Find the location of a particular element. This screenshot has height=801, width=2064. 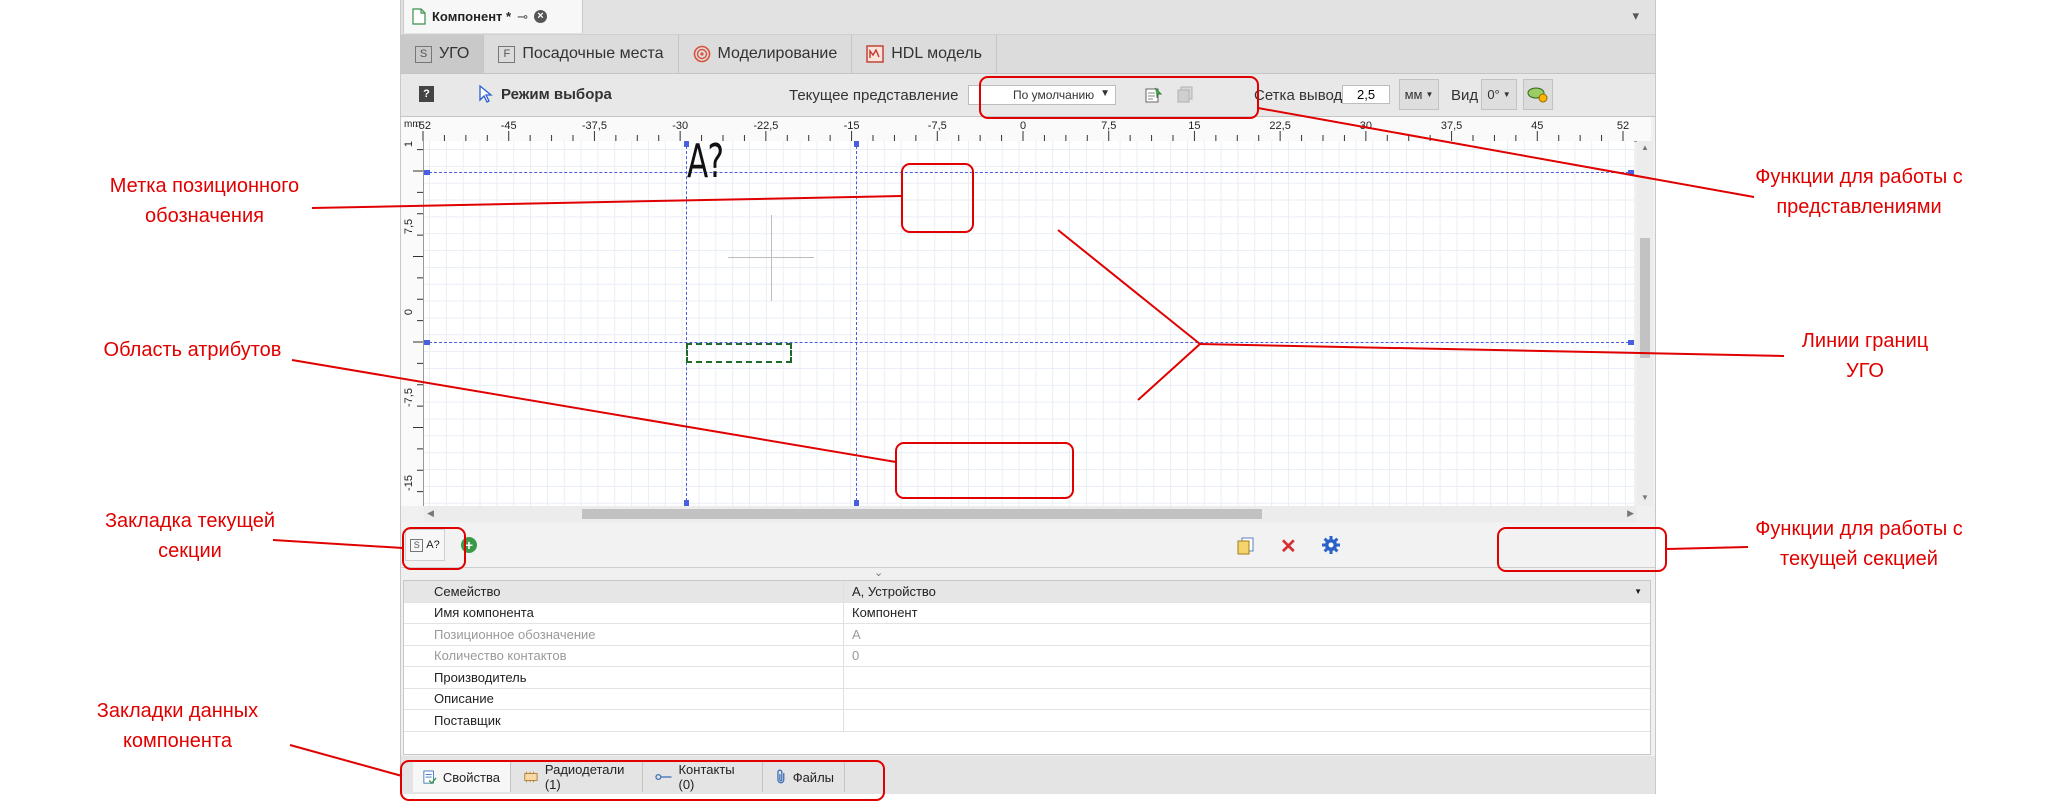

annotation-section-functions: Функции для работы с текущей секцией is located at coordinates (1859, 544).